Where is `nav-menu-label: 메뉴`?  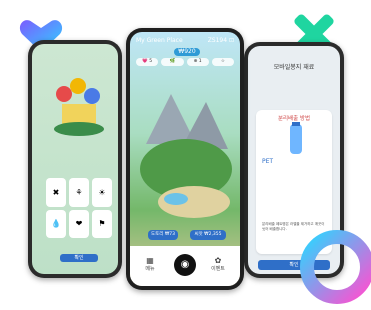 nav-menu-label: 메뉴 is located at coordinates (150, 269).